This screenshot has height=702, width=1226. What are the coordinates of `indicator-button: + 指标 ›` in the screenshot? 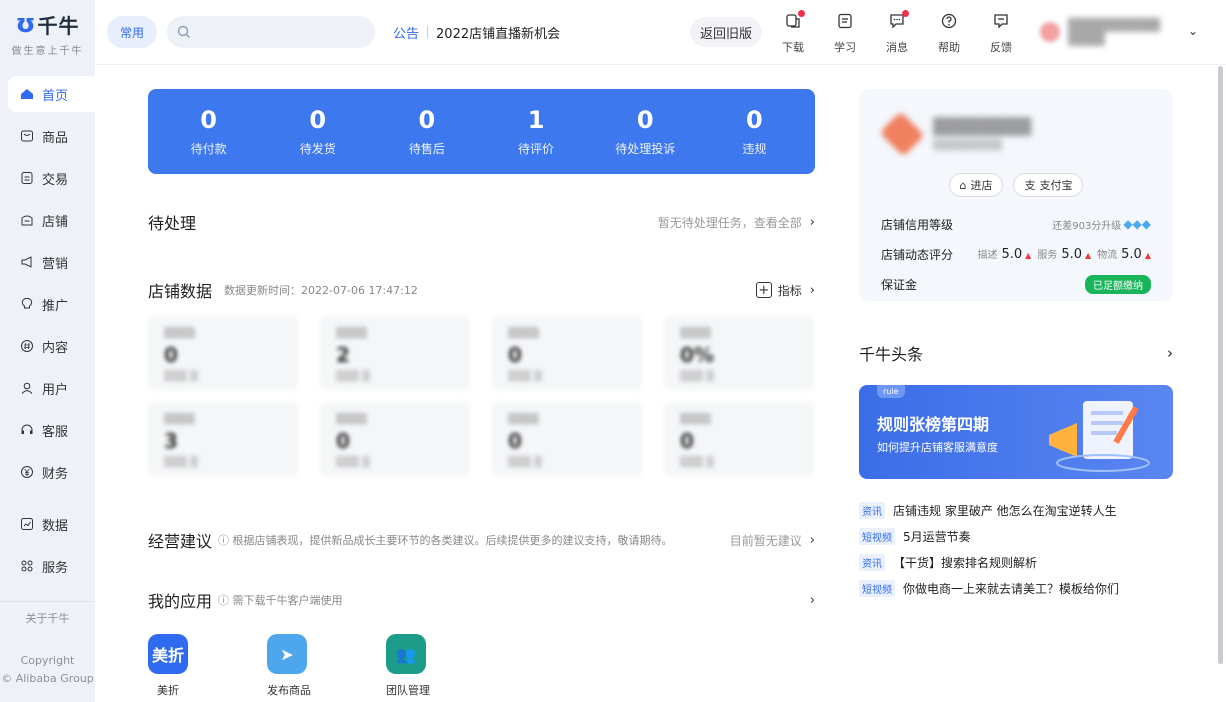 It's located at (785, 290).